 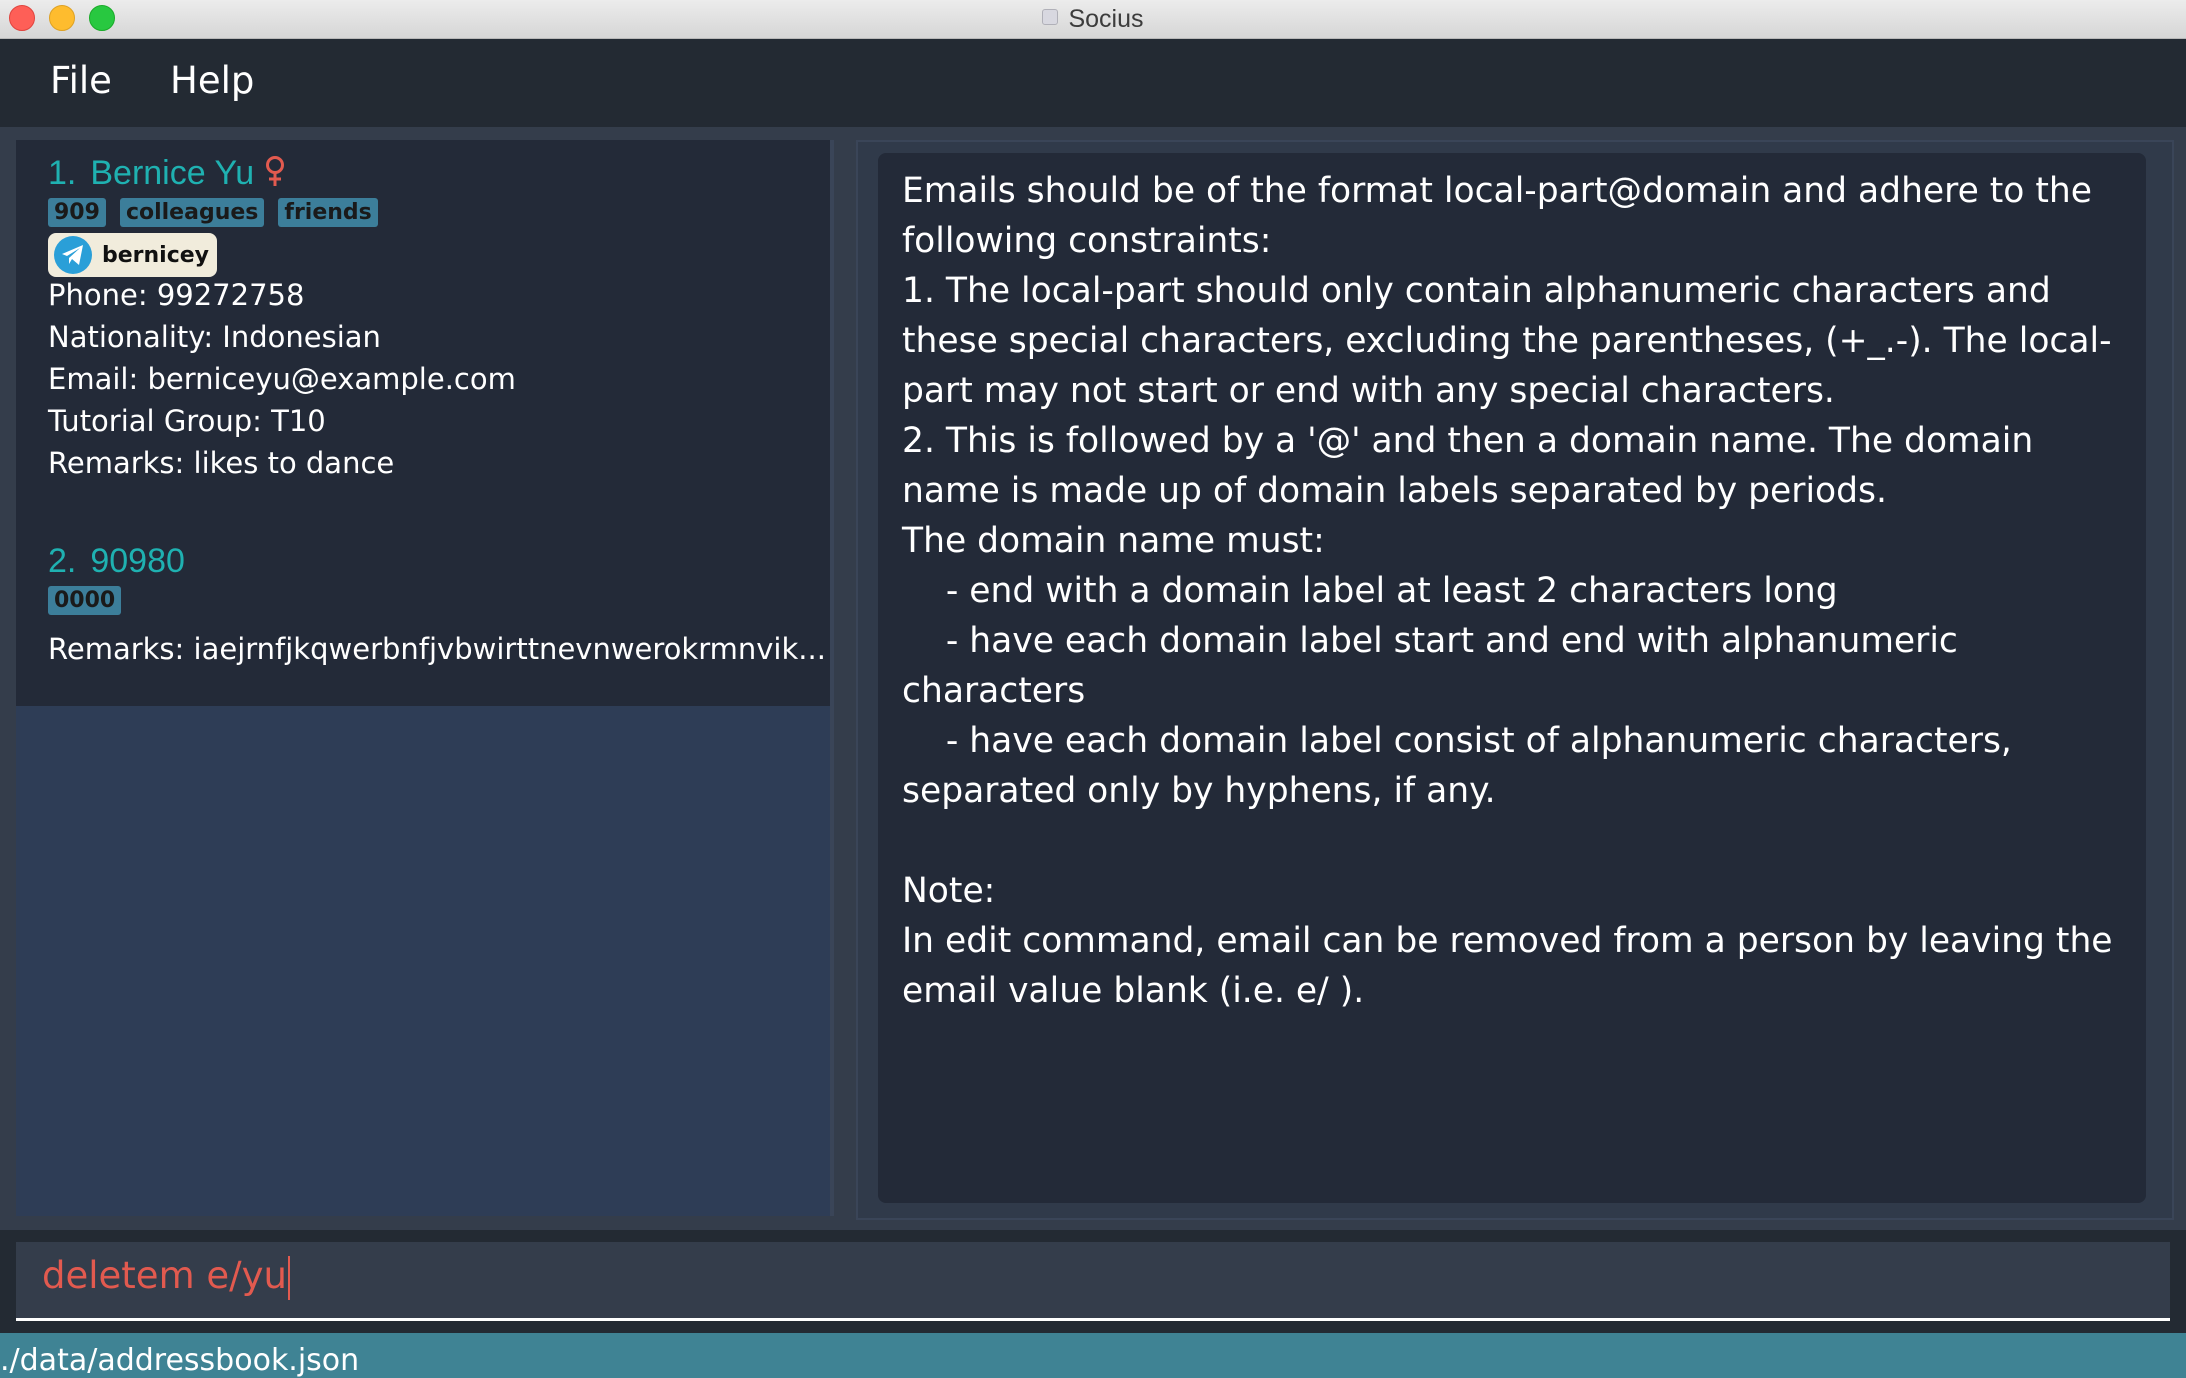 What do you see at coordinates (1106, 19) in the screenshot?
I see `window-title: Socius` at bounding box center [1106, 19].